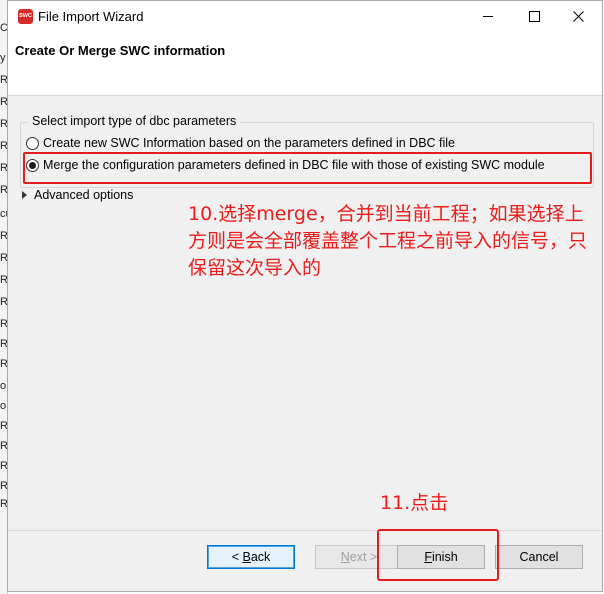 This screenshot has width=604, height=594. I want to click on annotation-highlight-finish, so click(438, 555).